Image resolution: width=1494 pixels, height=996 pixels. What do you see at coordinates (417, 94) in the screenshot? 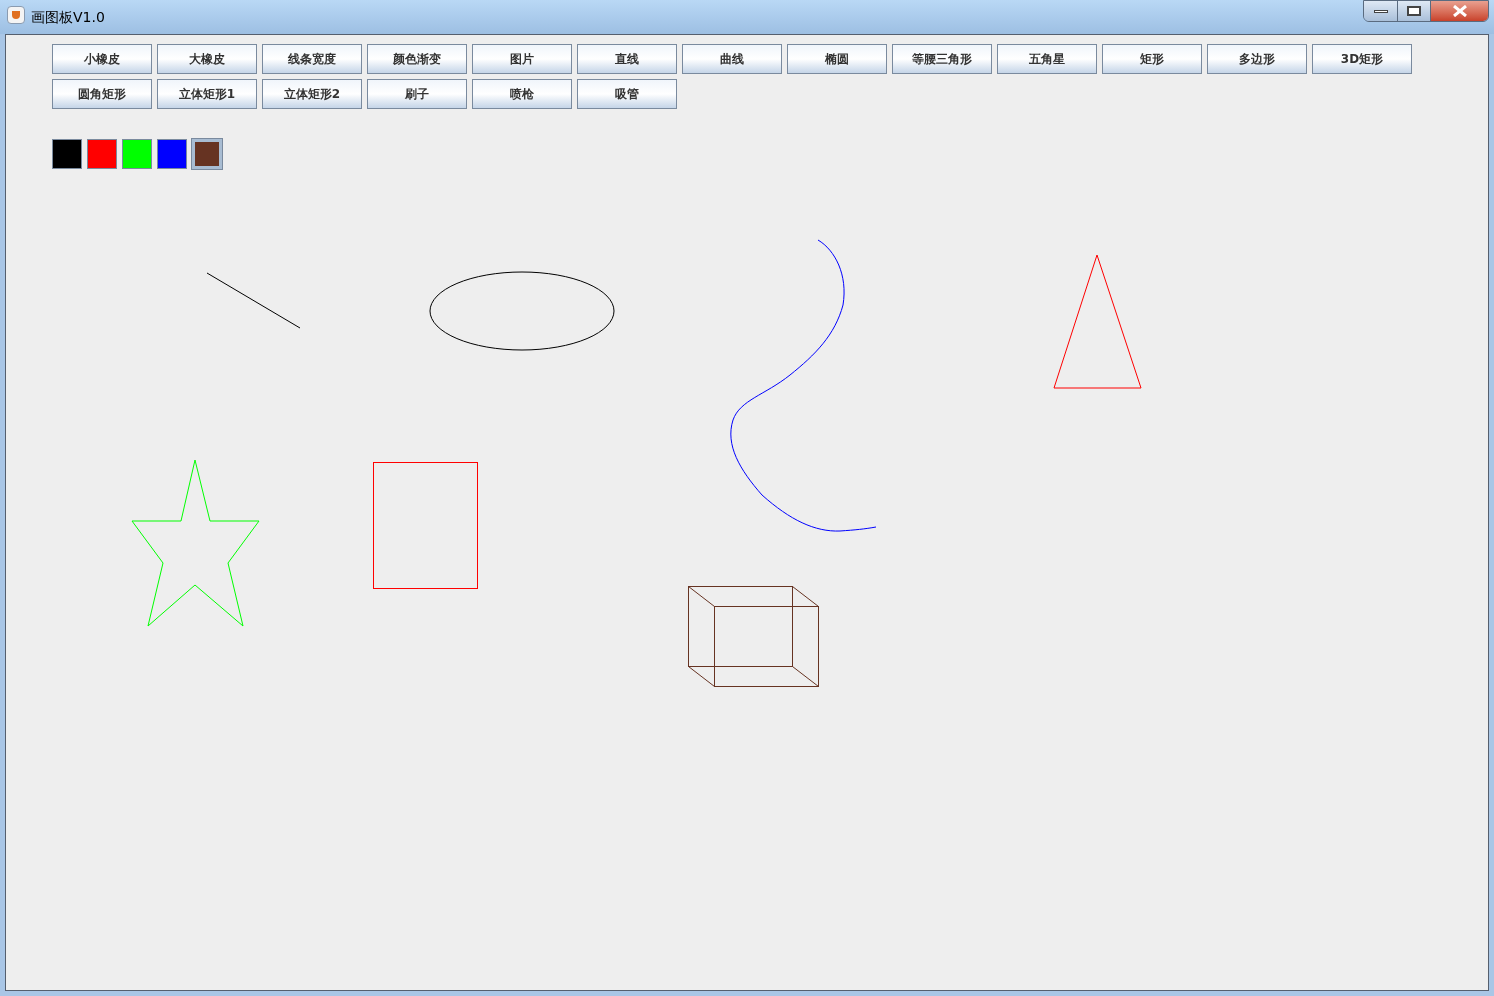
I see `tool-button: 刷子` at bounding box center [417, 94].